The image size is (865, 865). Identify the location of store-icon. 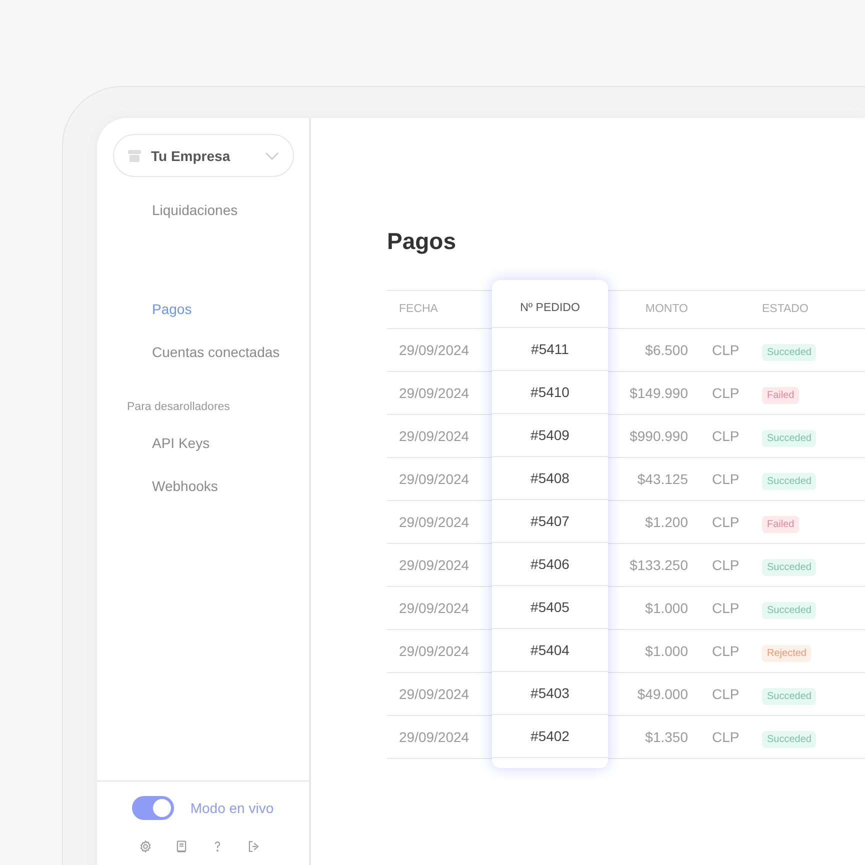
(134, 156).